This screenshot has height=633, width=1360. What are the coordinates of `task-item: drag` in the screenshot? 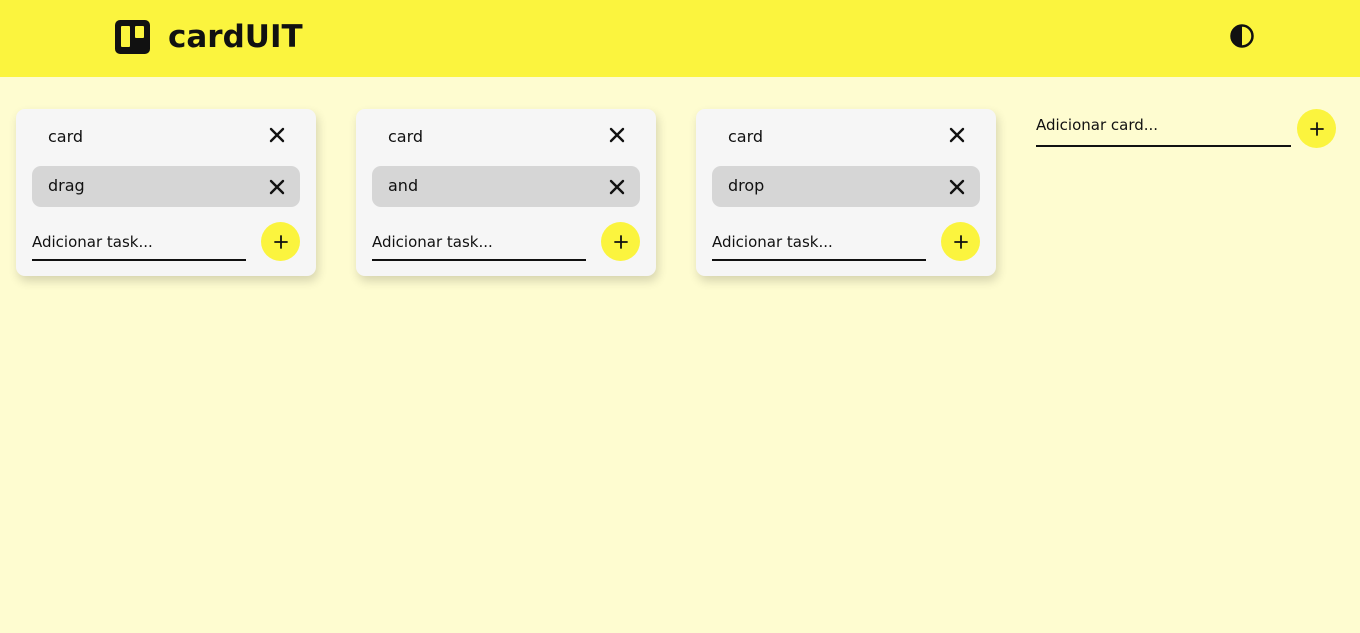 It's located at (166, 186).